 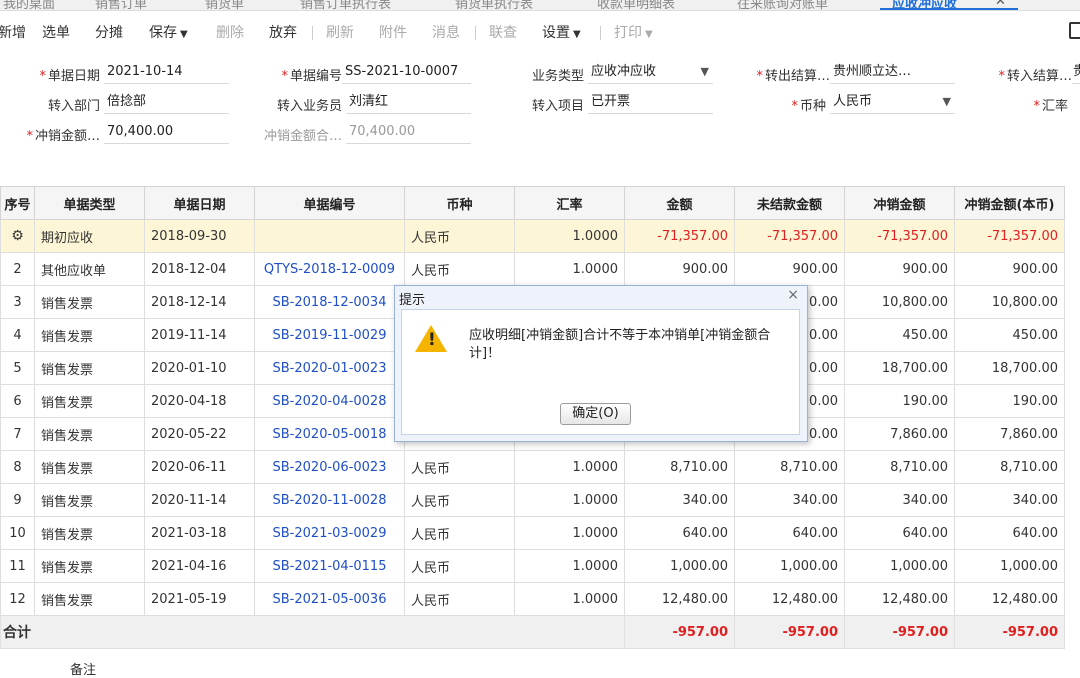 I want to click on cell-doc-no: SB-2020-11-0028, so click(x=329, y=500).